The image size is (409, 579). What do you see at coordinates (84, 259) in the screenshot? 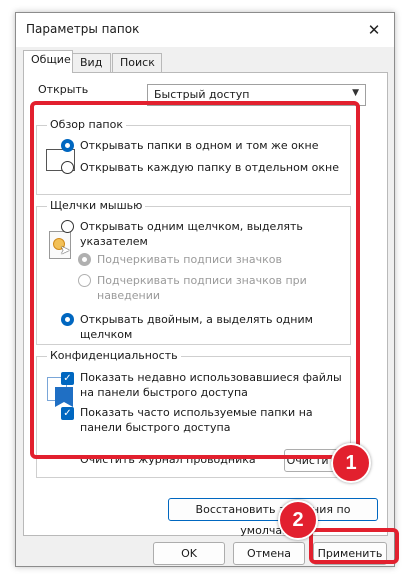
I see `radio-underline-always` at bounding box center [84, 259].